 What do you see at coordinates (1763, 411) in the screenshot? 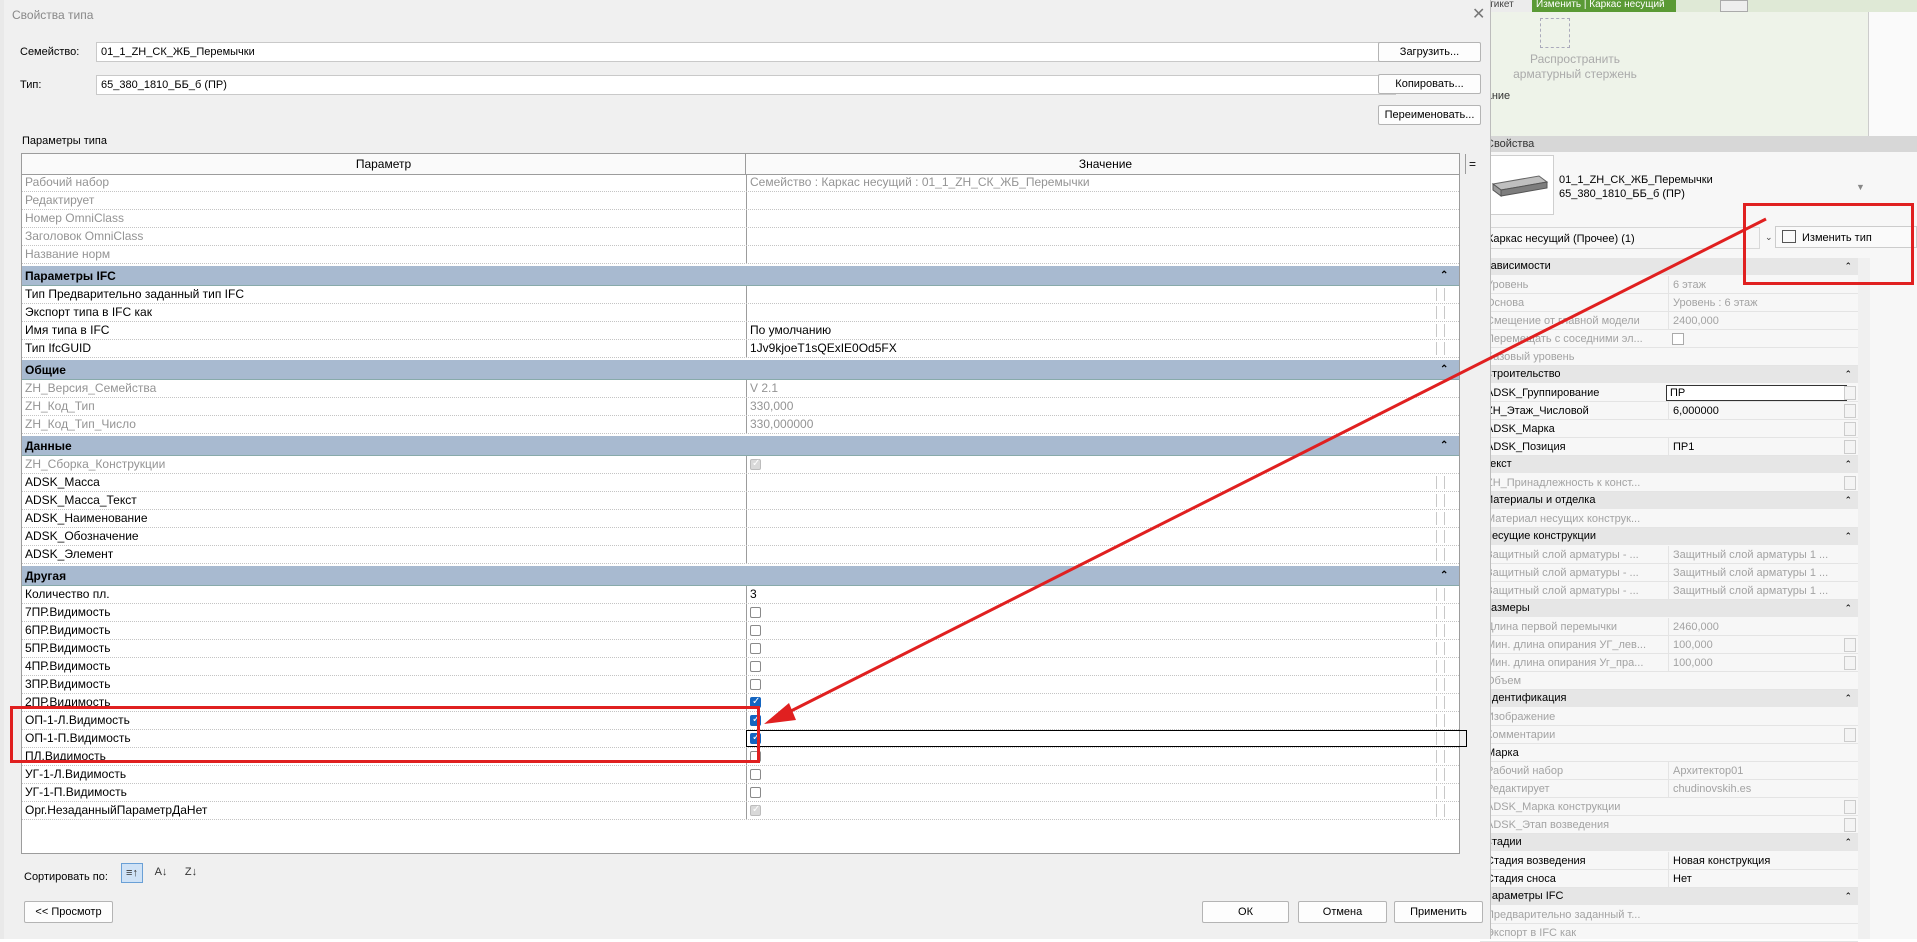
I see `property-value: 6,000000` at bounding box center [1763, 411].